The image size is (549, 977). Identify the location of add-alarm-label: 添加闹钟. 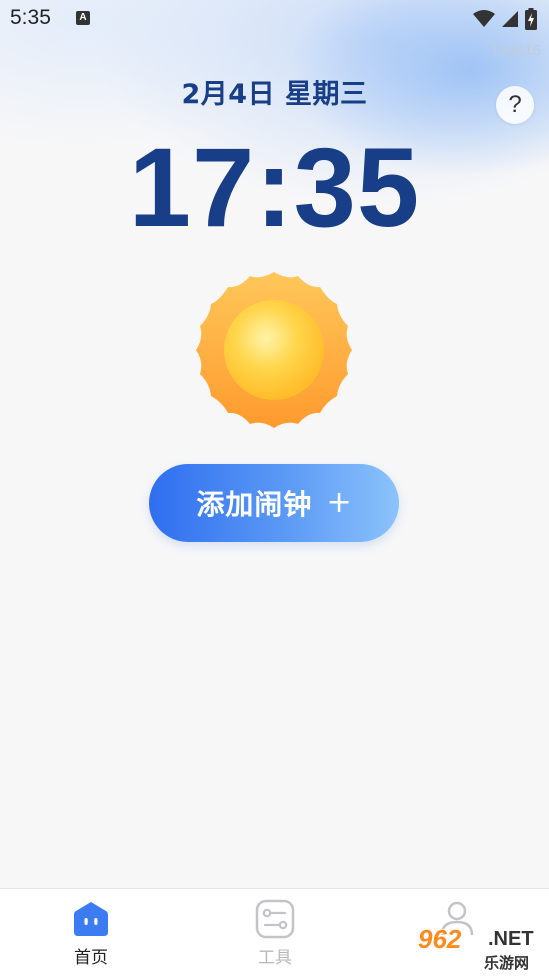
(254, 504).